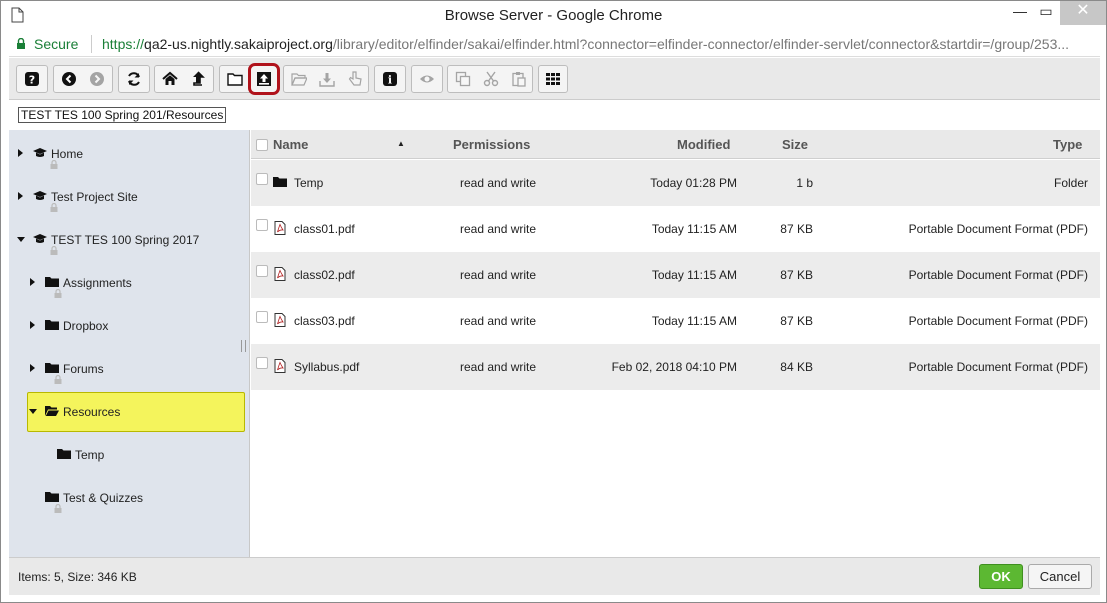 The image size is (1107, 603). I want to click on toolbar-group-info: i, so click(390, 79).